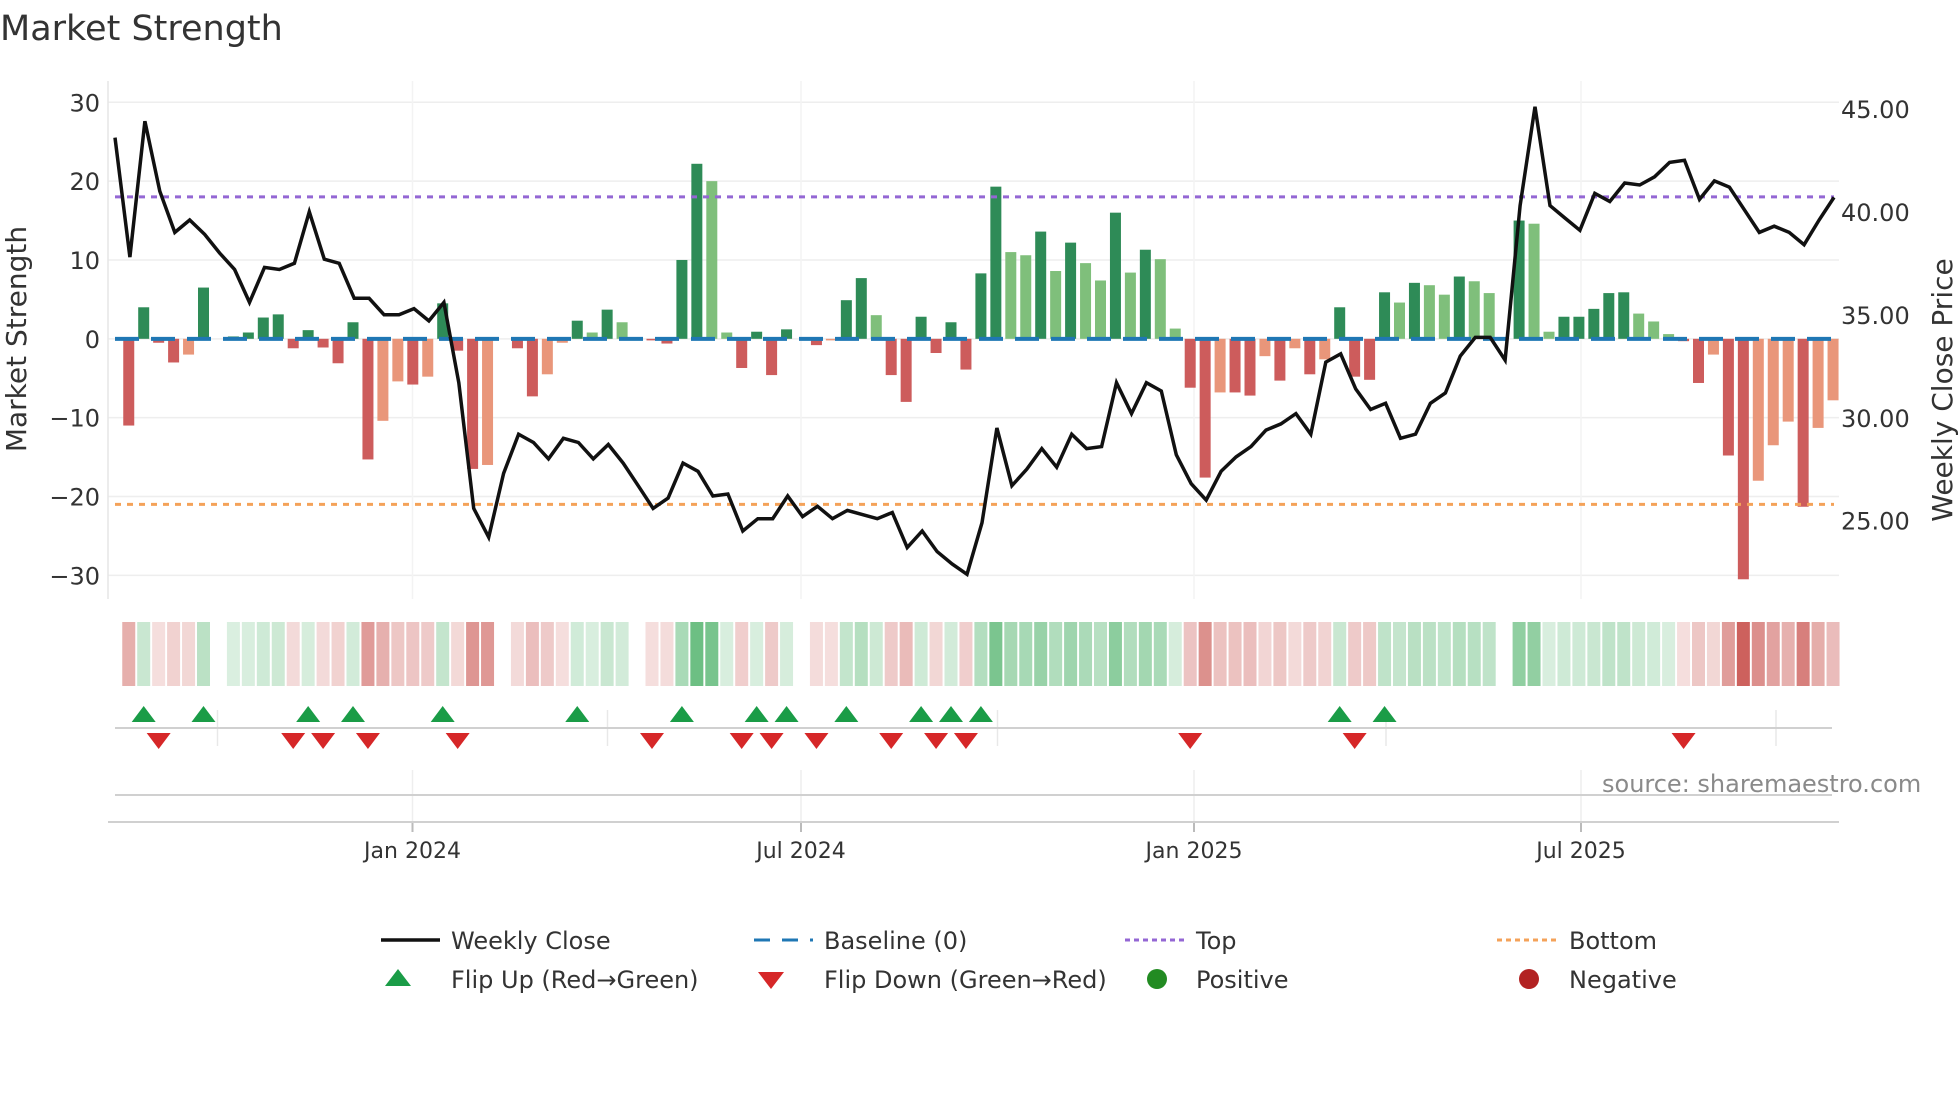  Describe the element at coordinates (92, 340) in the screenshot. I see `ytick-label: 0` at that location.